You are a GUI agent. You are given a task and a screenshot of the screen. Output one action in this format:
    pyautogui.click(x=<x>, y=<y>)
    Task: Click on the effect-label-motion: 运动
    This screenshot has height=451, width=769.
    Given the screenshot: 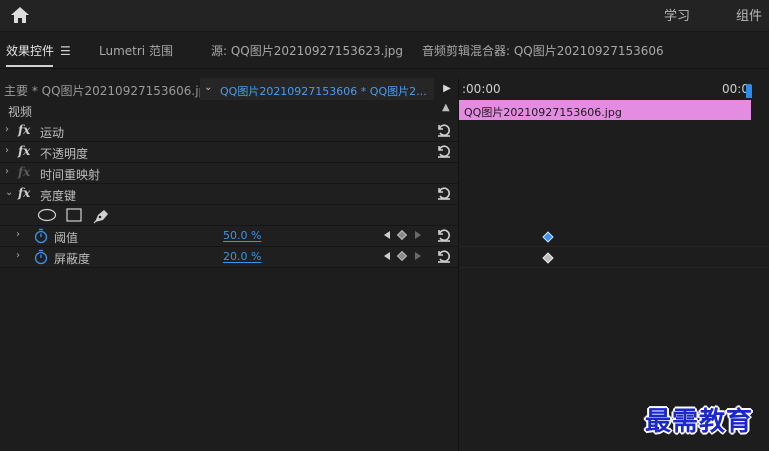 What is the action you would take?
    pyautogui.click(x=52, y=133)
    